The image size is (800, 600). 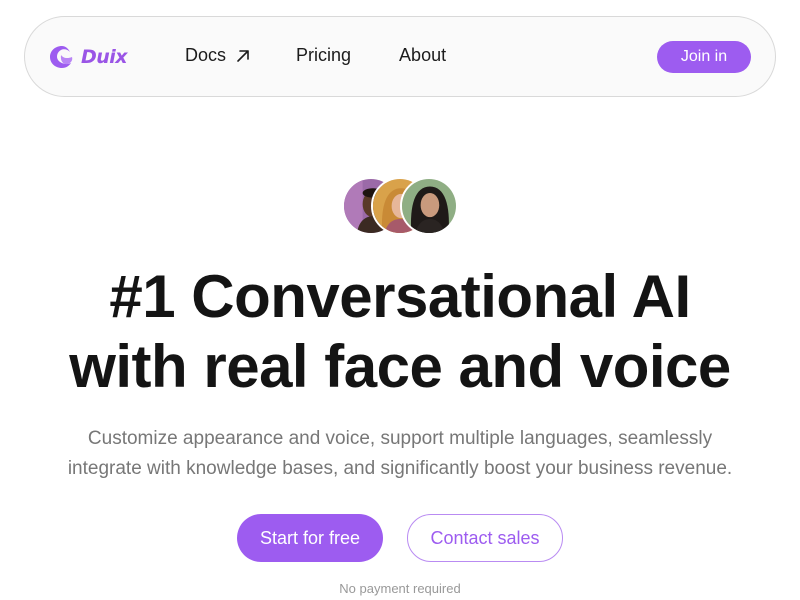 I want to click on nav-links: Docs Pricing About, so click(x=315, y=55).